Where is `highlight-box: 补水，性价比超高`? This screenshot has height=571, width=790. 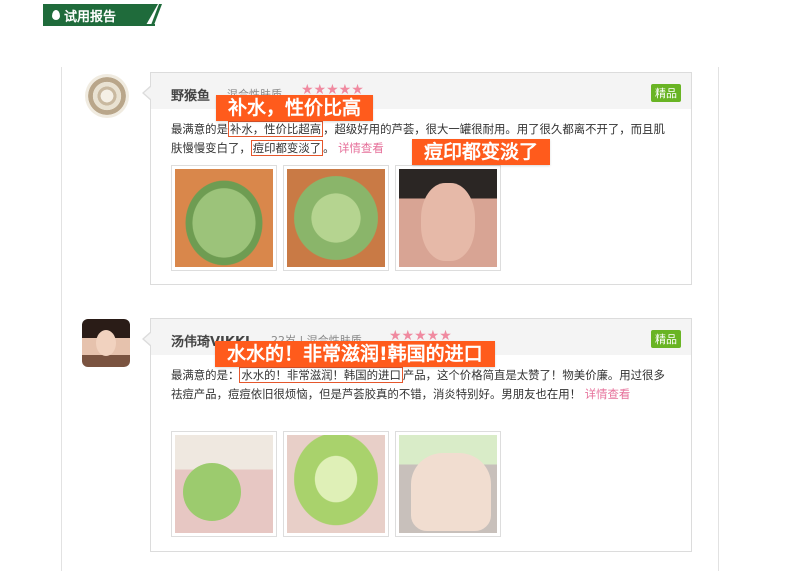
highlight-box: 补水，性价比超高 is located at coordinates (275, 129).